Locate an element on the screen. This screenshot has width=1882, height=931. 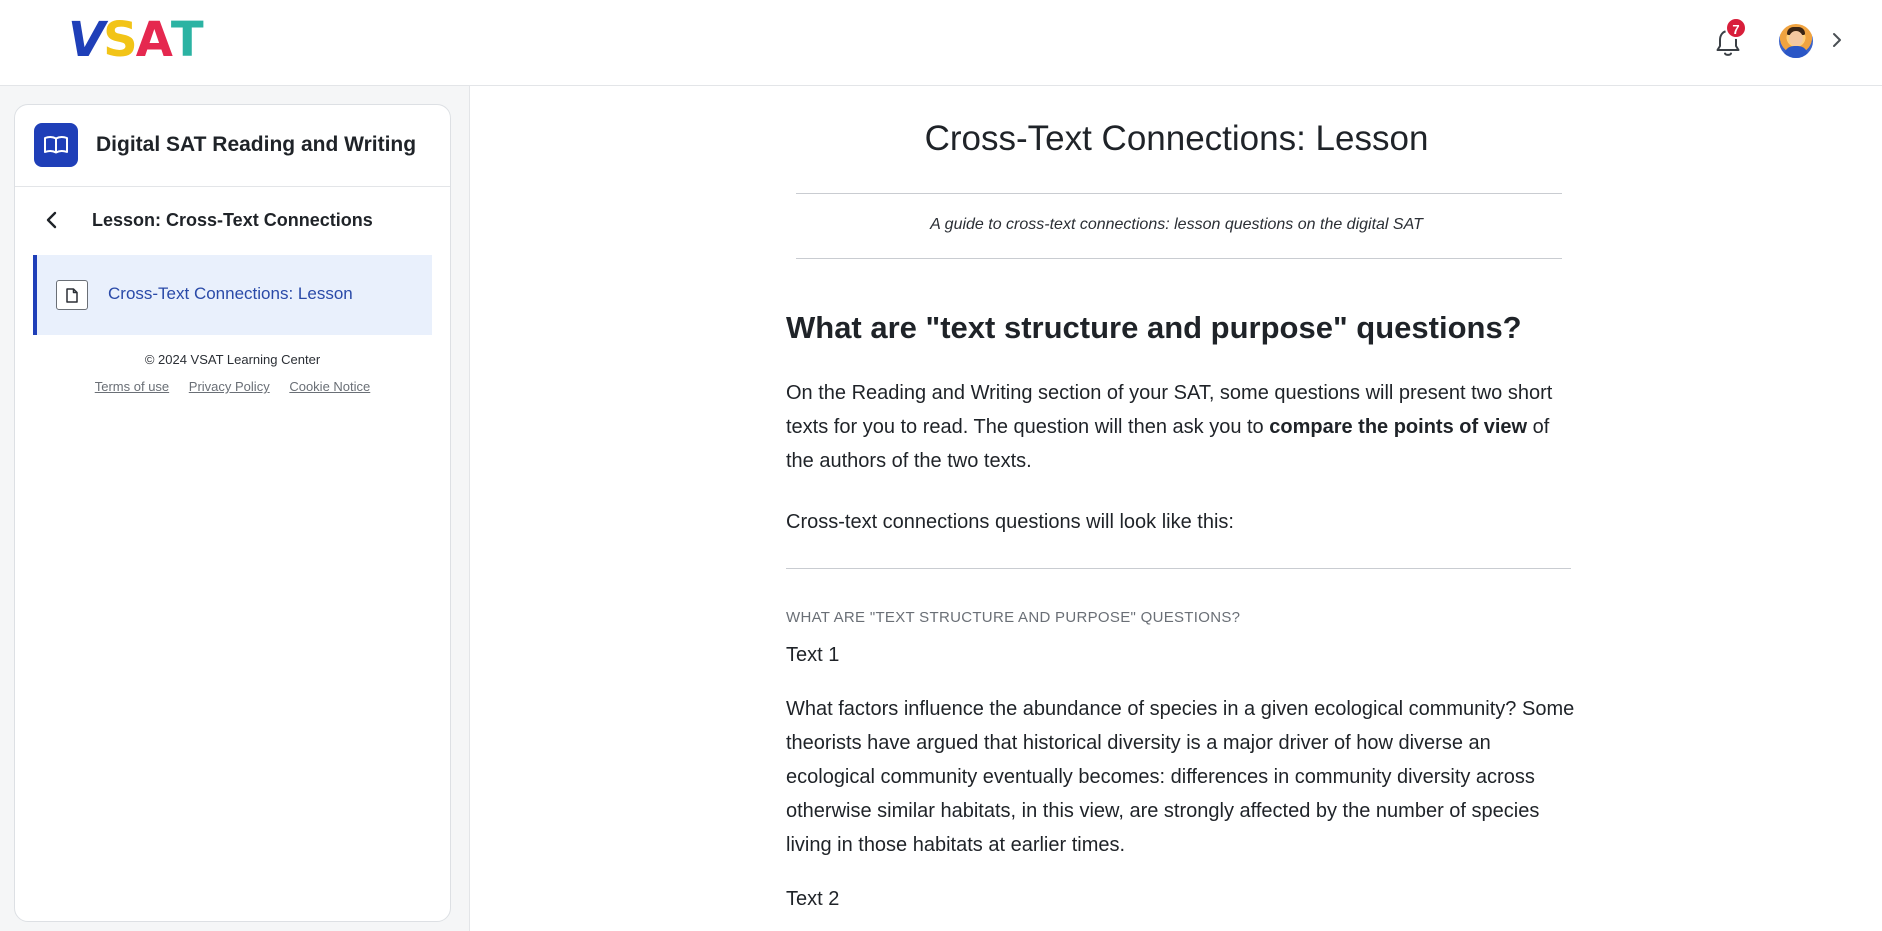
text2-label: Text 2 is located at coordinates (813, 899).